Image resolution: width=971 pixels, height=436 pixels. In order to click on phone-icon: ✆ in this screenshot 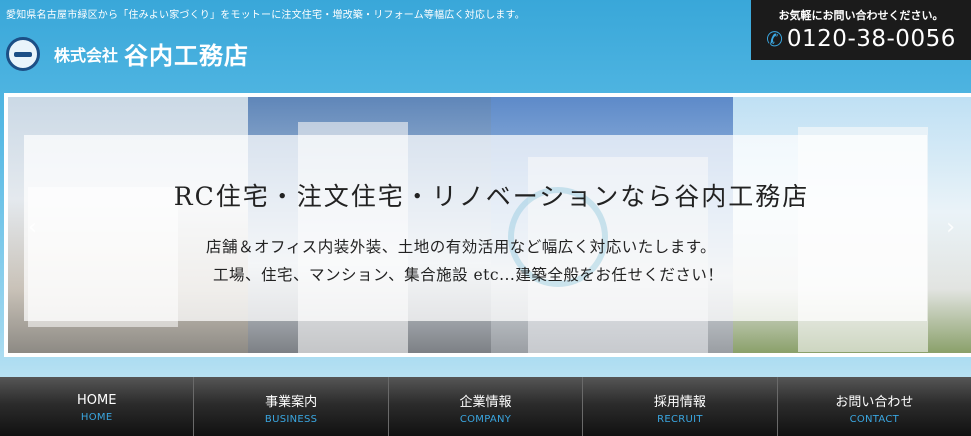, I will do `click(774, 39)`.